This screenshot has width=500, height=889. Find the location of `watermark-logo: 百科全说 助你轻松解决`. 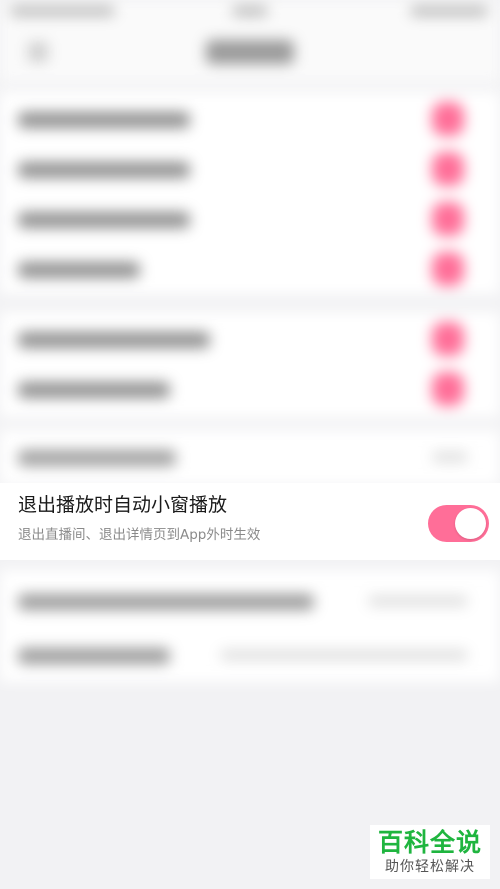

watermark-logo: 百科全说 助你轻松解决 is located at coordinates (430, 852).